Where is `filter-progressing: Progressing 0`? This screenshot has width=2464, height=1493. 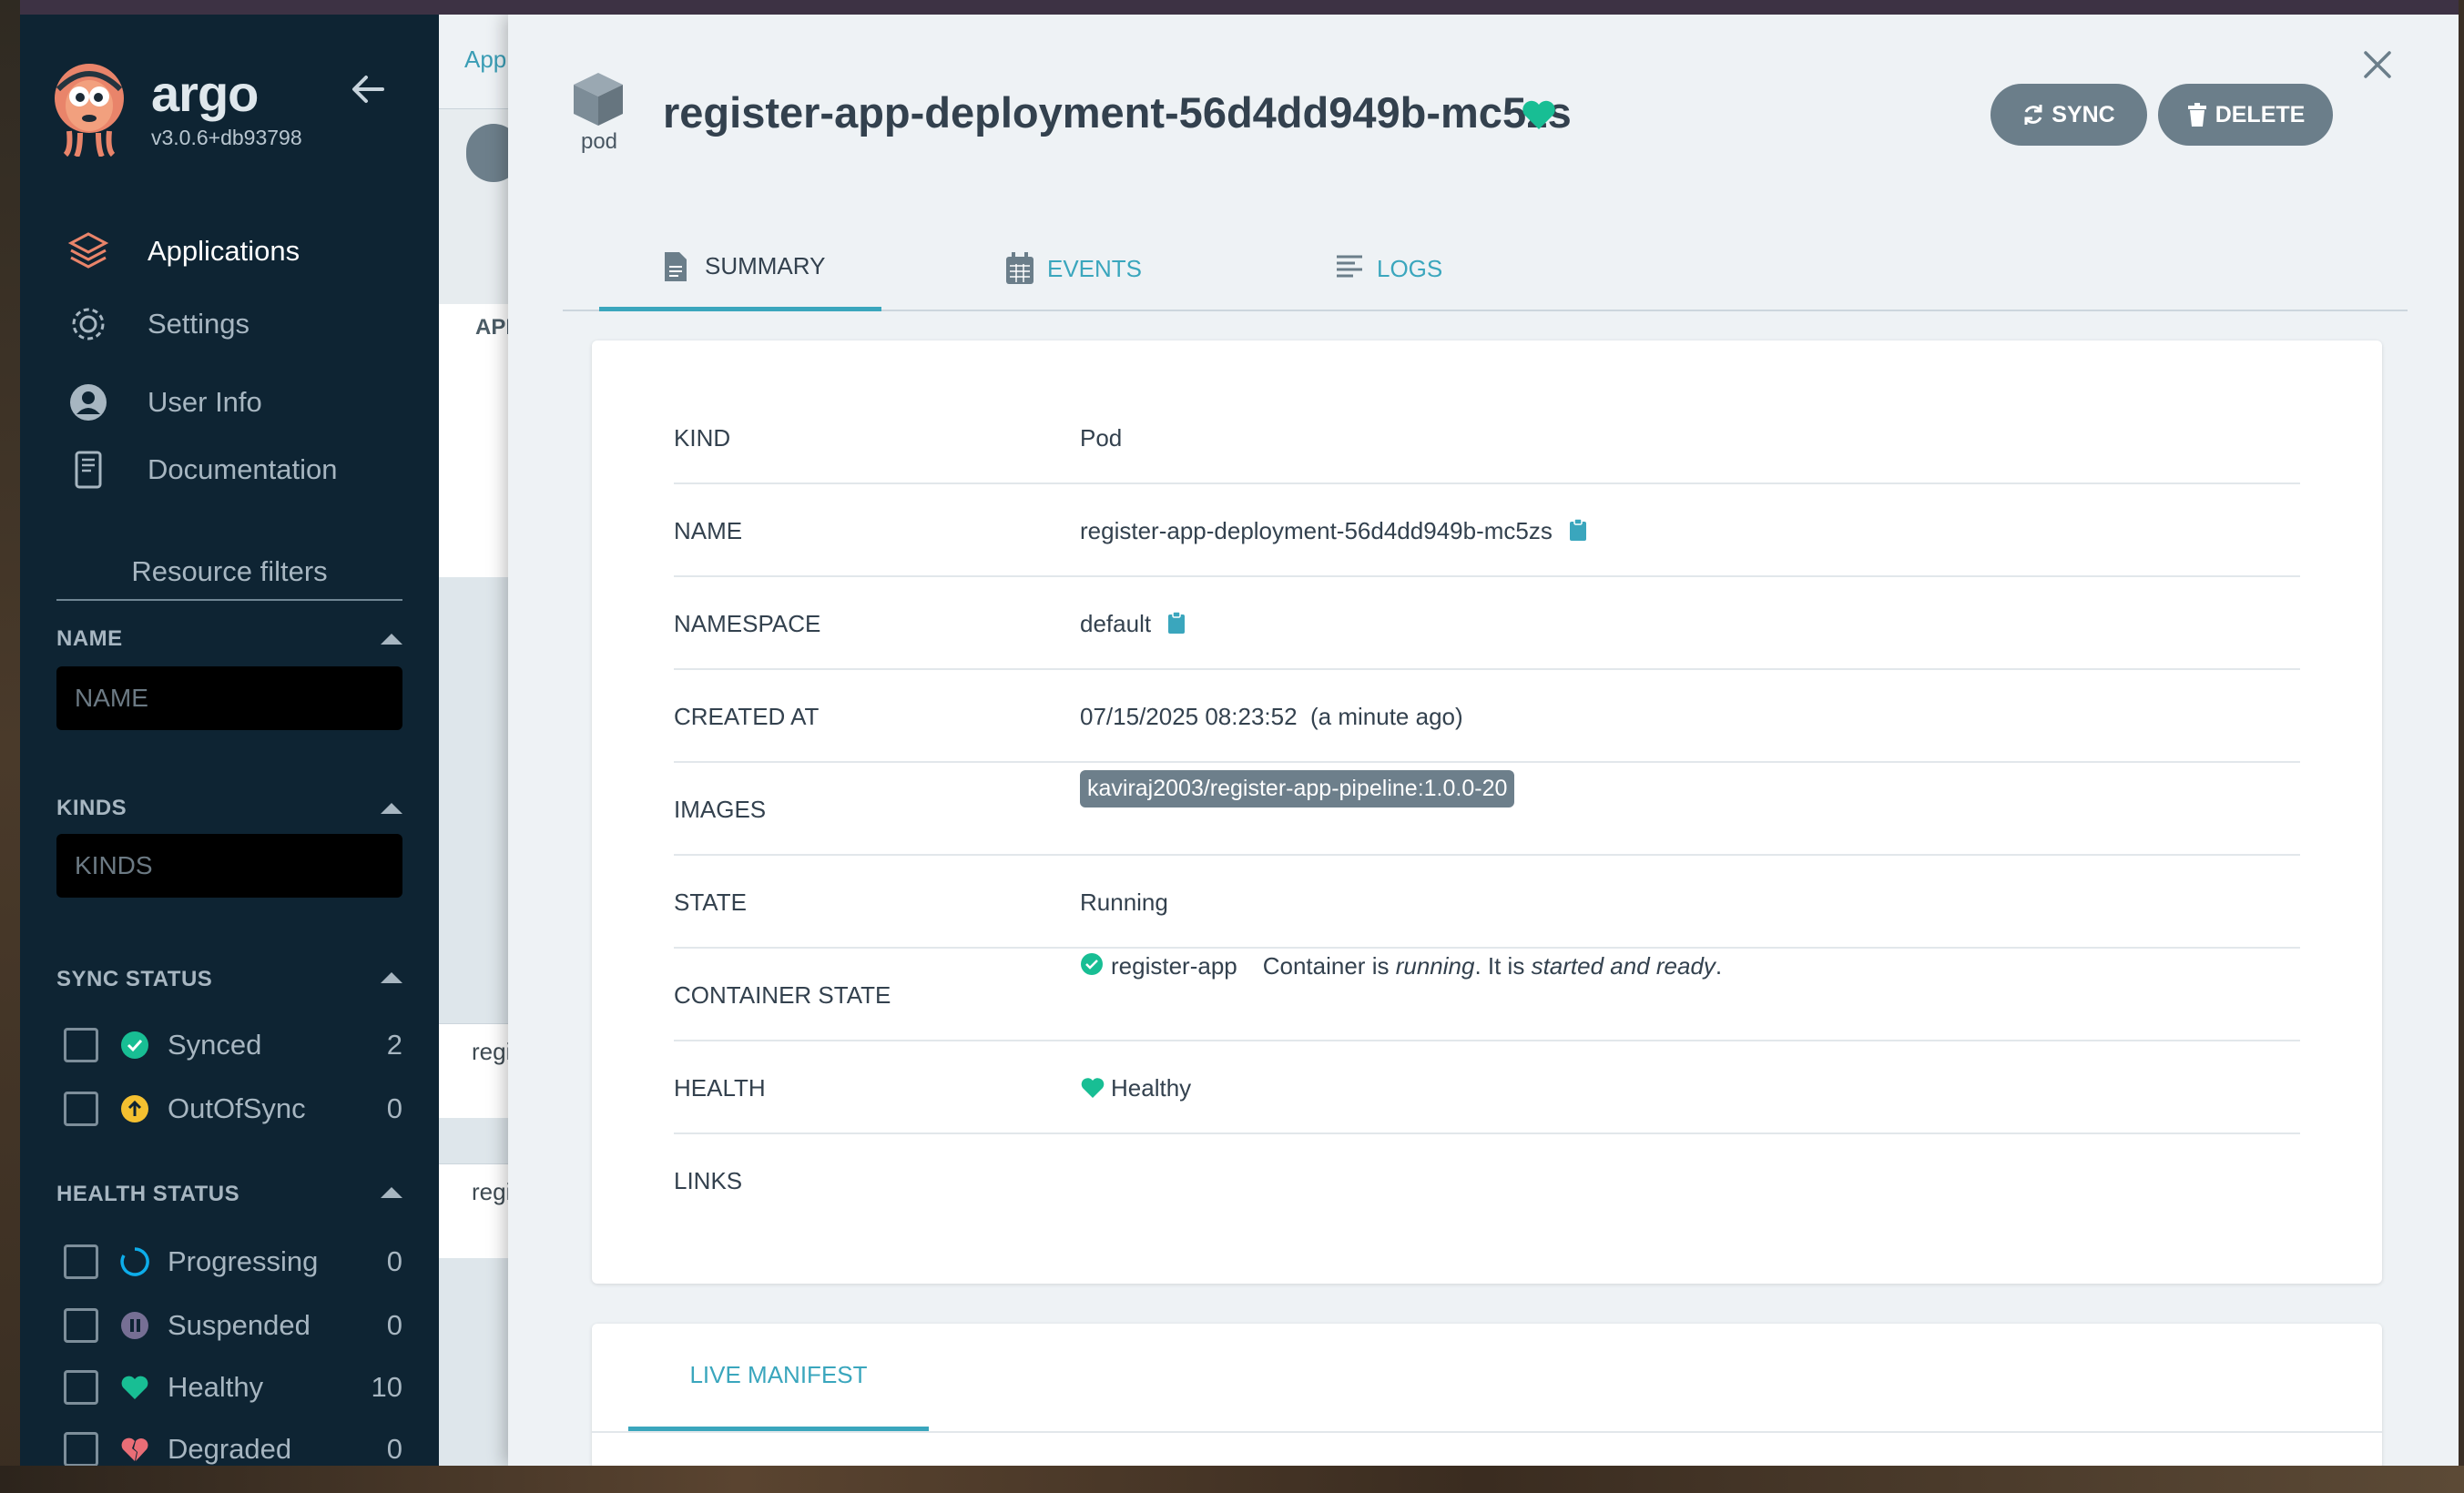
filter-progressing: Progressing 0 is located at coordinates (233, 1262).